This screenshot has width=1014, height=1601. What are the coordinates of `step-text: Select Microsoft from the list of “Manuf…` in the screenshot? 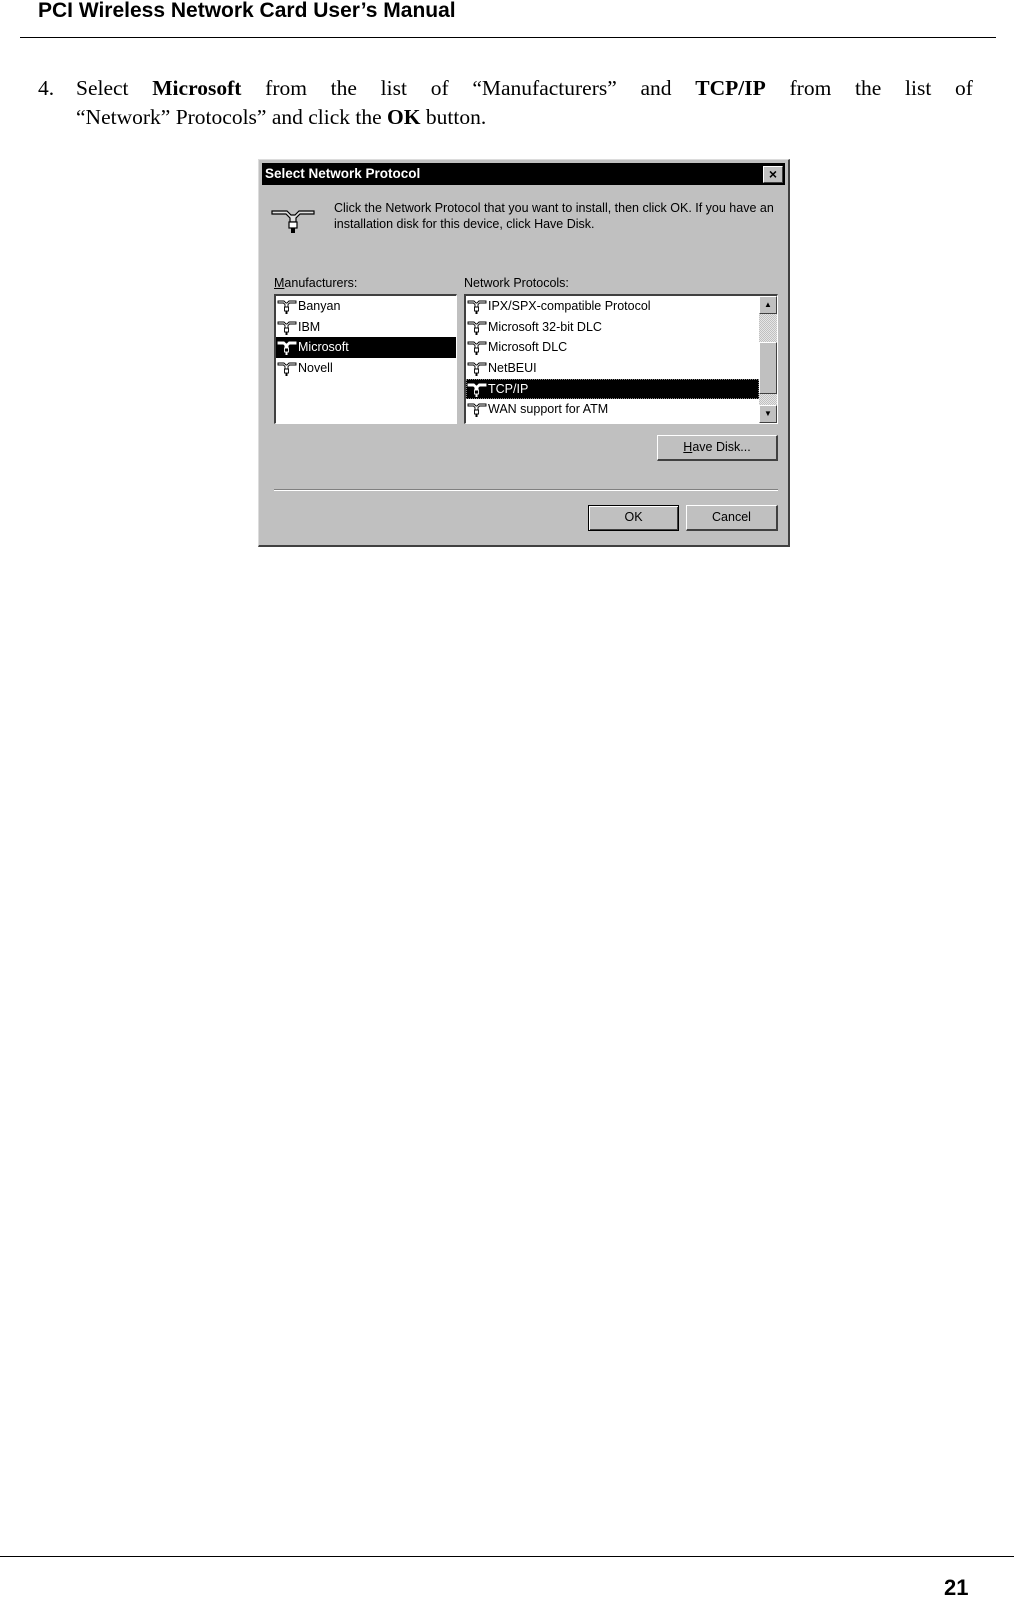 It's located at (524, 103).